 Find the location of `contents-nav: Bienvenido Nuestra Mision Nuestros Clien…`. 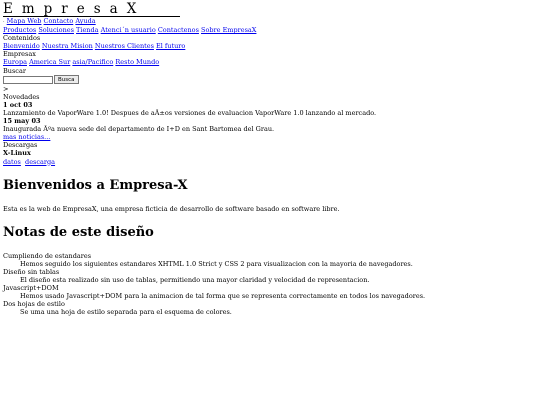

contents-nav: Bienvenido Nuestra Mision Nuestros Clien… is located at coordinates (271, 46).